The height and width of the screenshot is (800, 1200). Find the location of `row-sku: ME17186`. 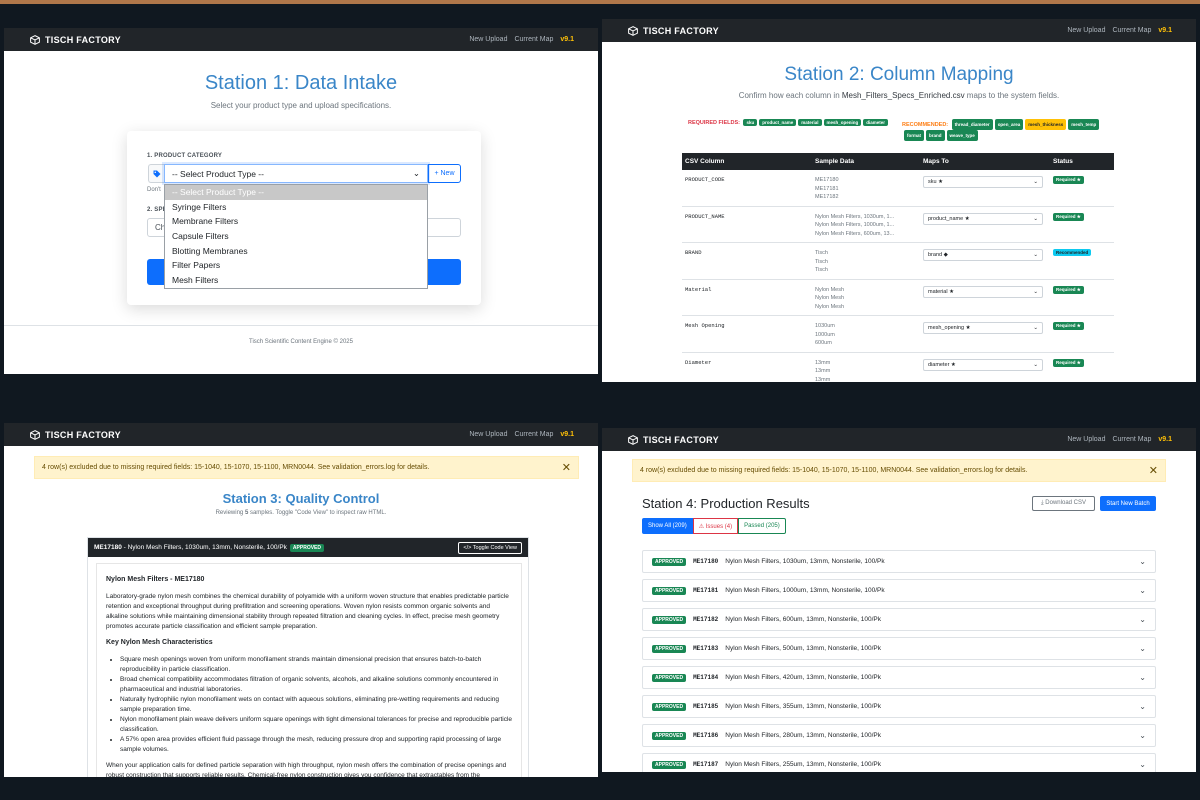

row-sku: ME17186 is located at coordinates (706, 735).